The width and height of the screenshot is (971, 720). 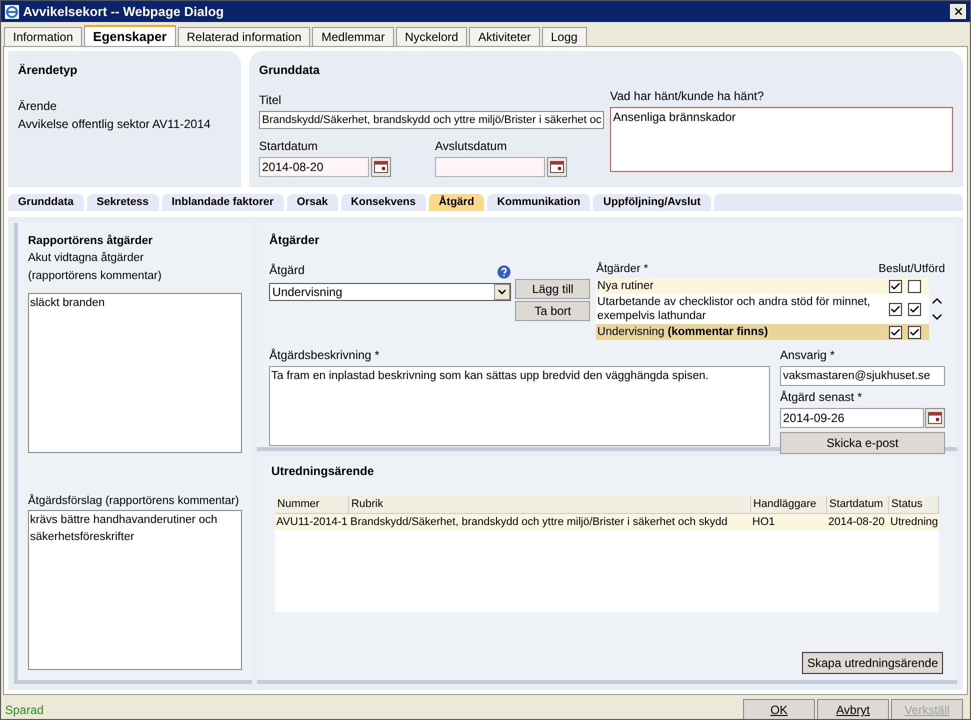 I want to click on description-field: Ta fram en inplastad beskrivning som kan sättas upp bredvid den vägghängda spisen., so click(x=519, y=406).